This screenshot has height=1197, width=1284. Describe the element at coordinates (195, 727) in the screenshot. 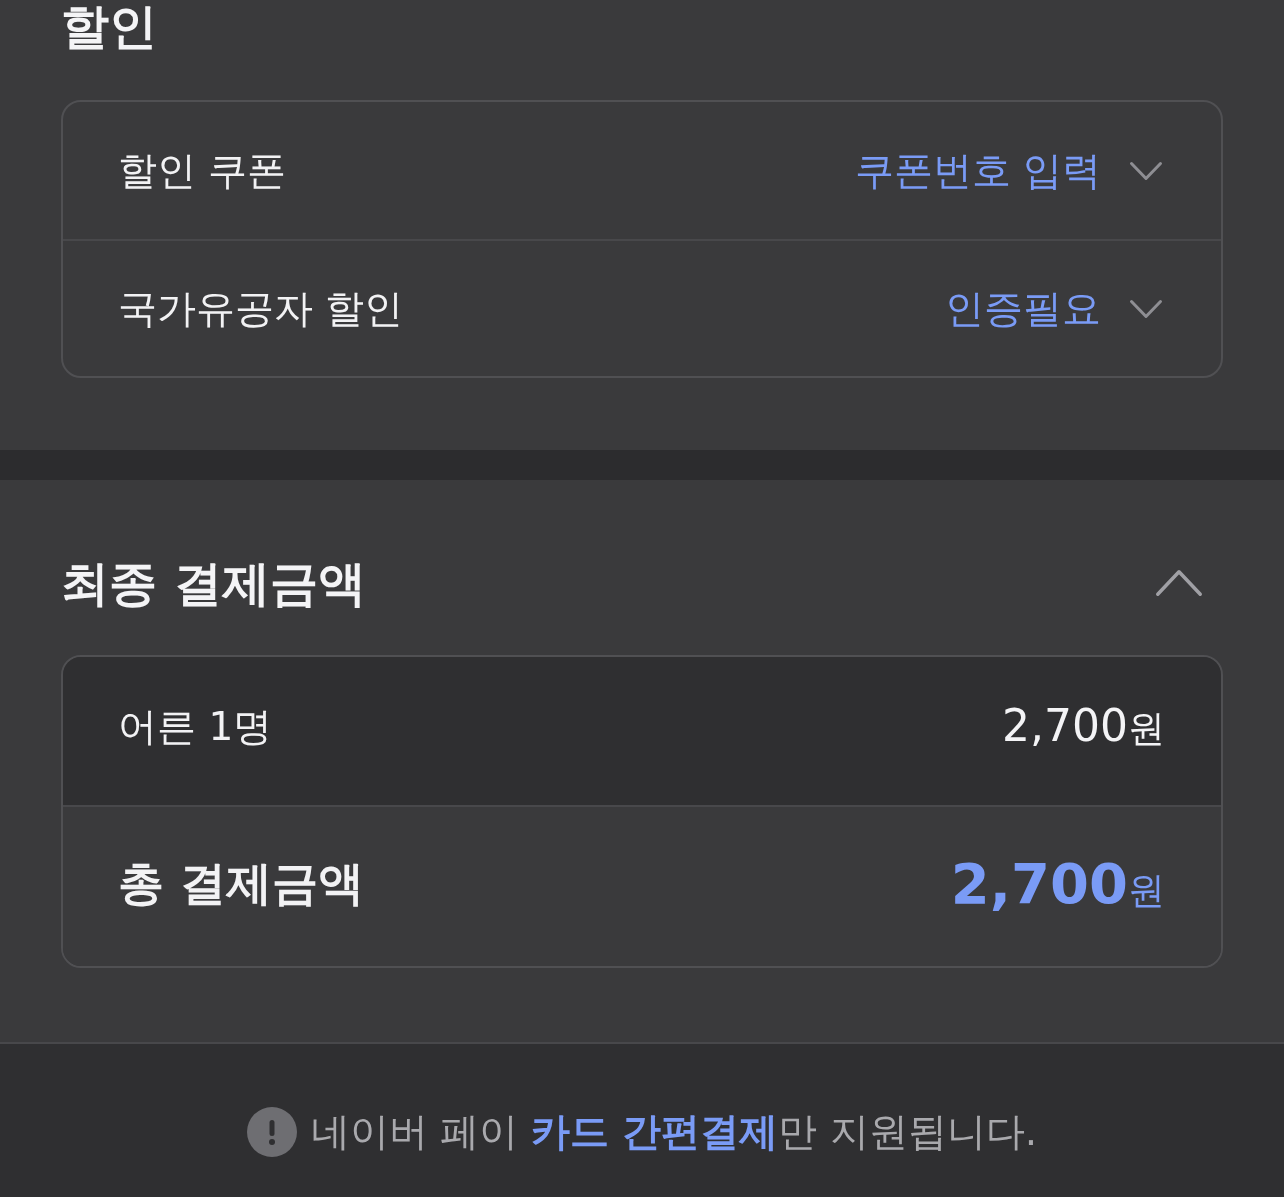

I see `fare-label: 어른 1명` at that location.